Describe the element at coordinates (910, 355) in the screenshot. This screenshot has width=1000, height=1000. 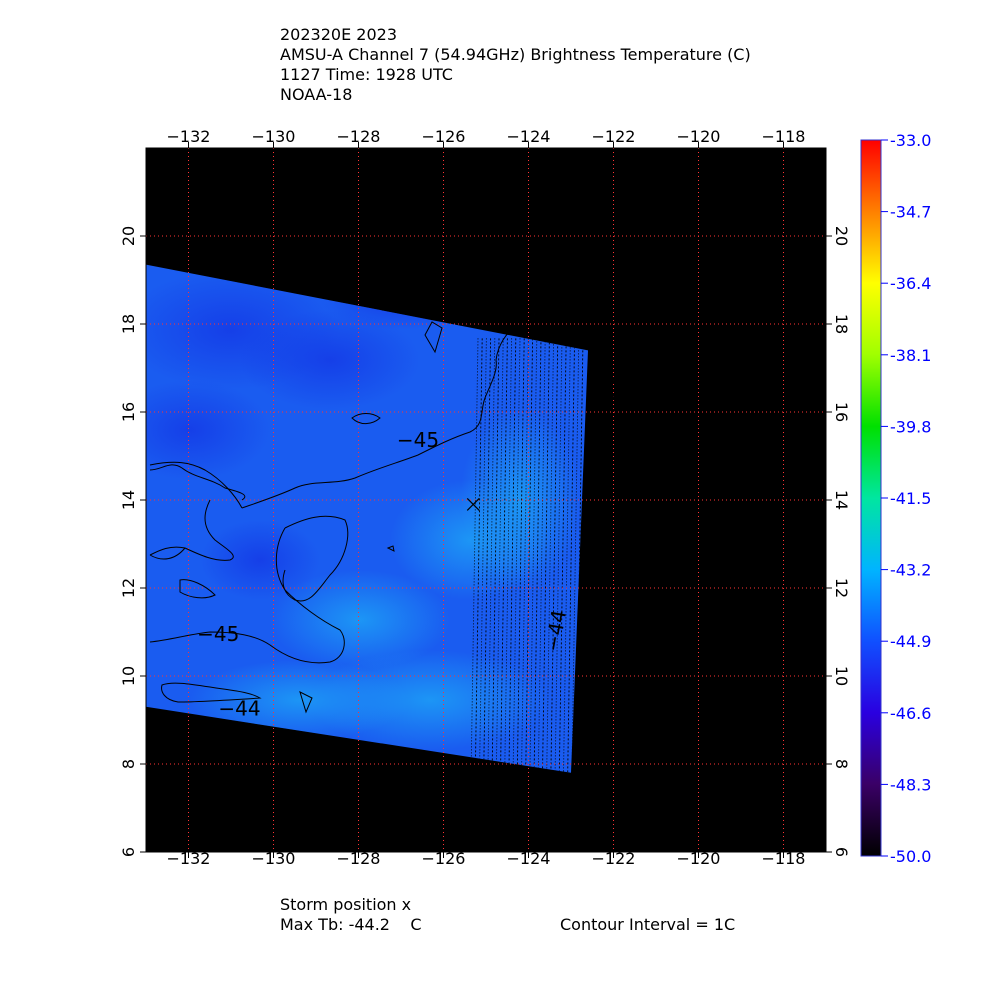
I see `colorbar-tick-label: -38.1` at that location.